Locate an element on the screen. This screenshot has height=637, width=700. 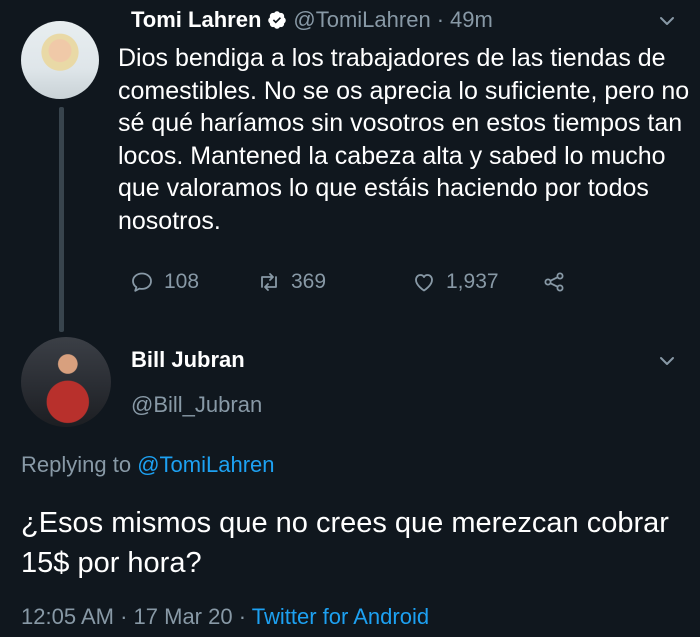
author-name: Tomi Lahren is located at coordinates (196, 20).